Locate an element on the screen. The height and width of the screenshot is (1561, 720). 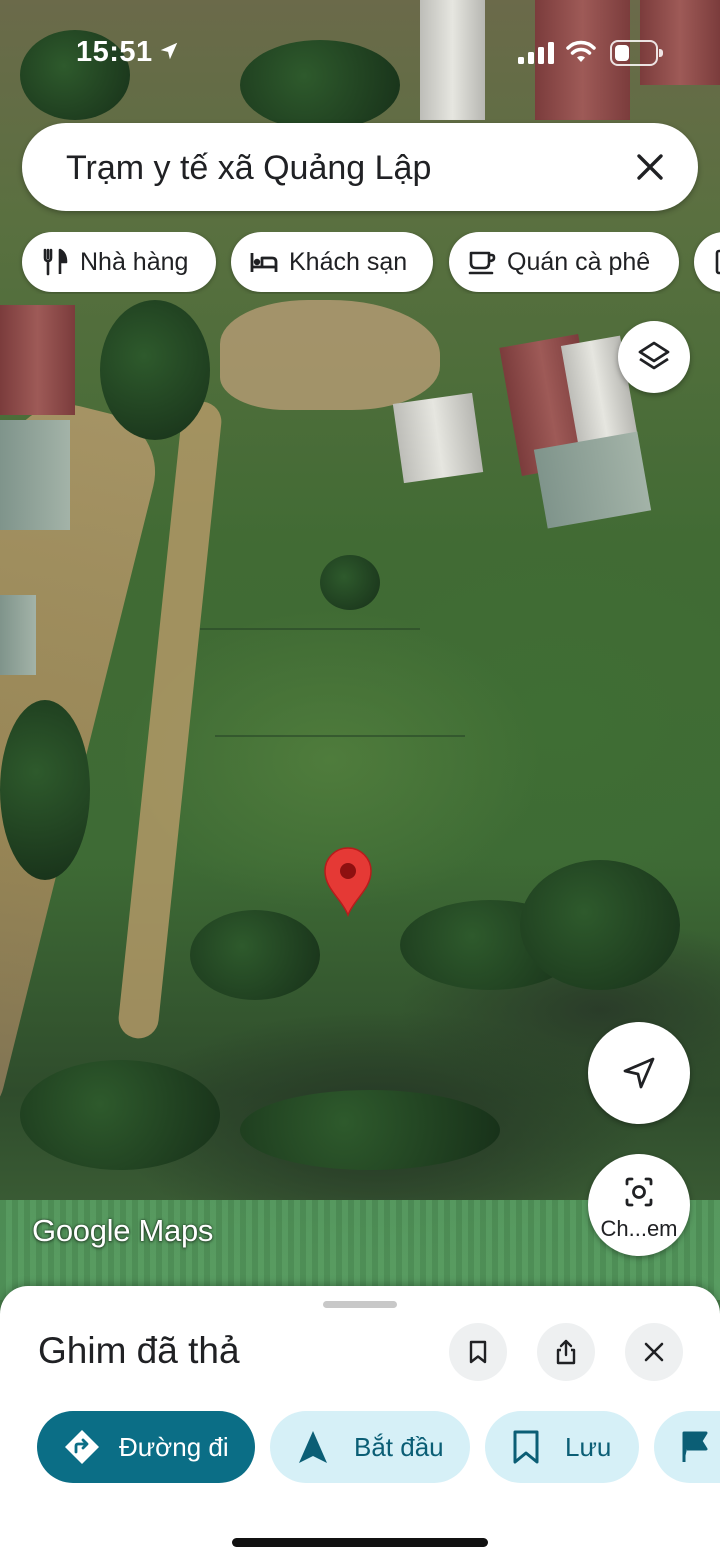
location-arrow-icon is located at coordinates (169, 51).